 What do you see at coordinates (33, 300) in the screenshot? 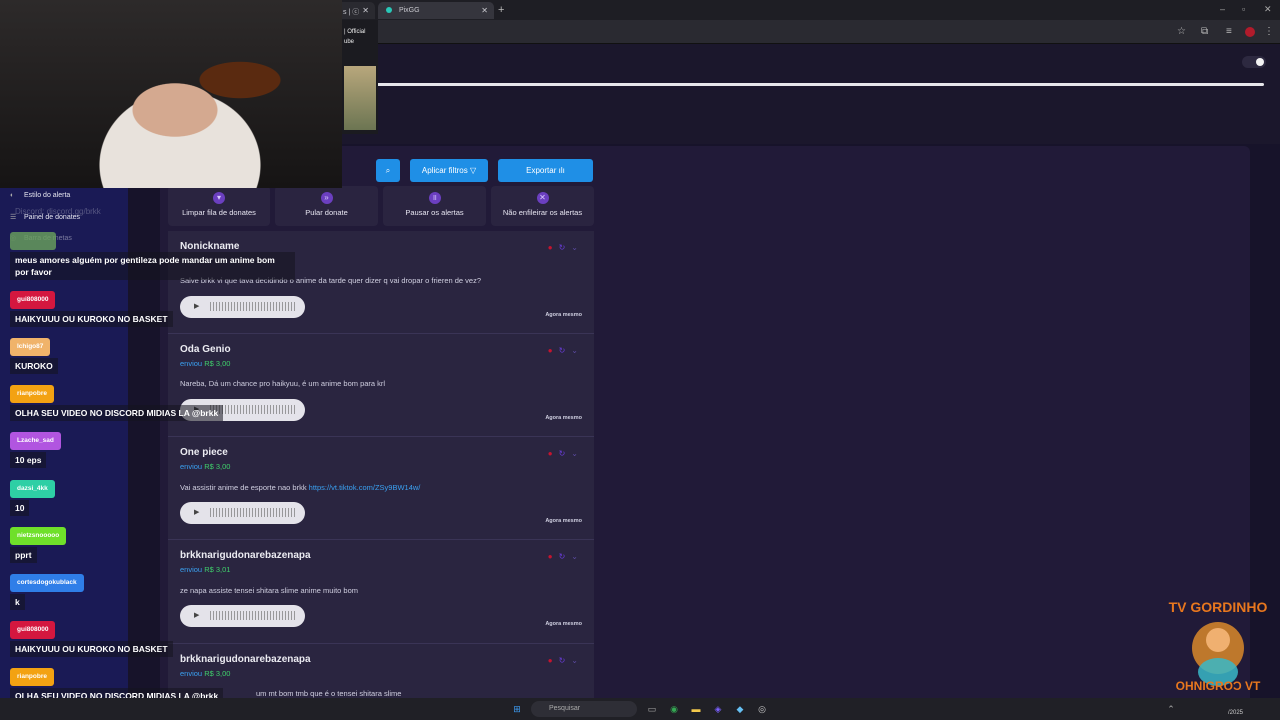
I see `chat-username-badge: gui808000` at bounding box center [33, 300].